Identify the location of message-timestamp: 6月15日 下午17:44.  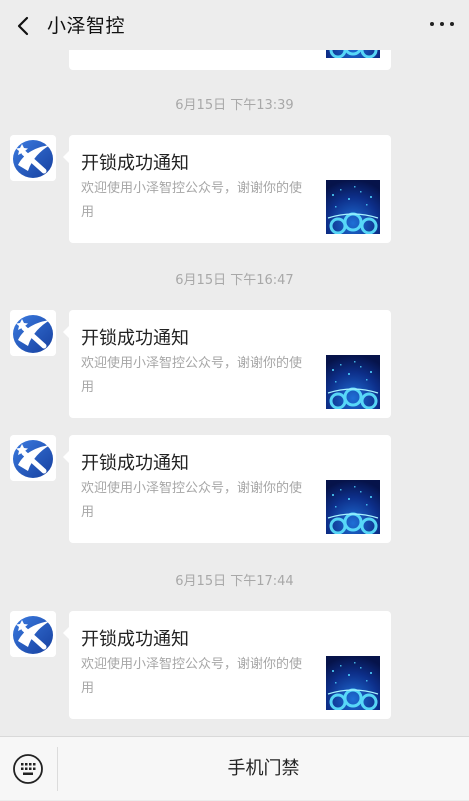
(234, 581).